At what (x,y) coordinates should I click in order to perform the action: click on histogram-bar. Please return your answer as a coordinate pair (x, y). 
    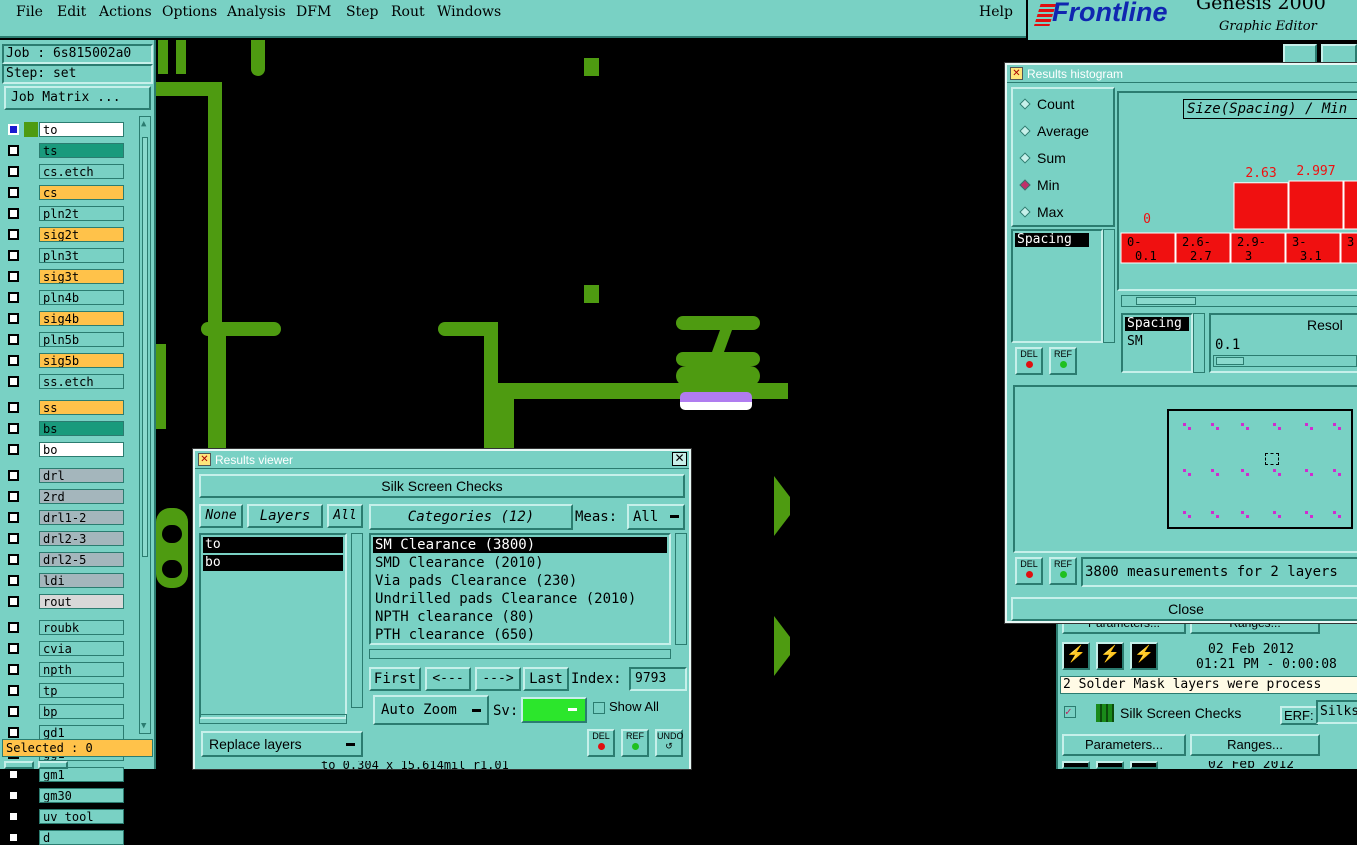
    Looking at the image, I should click on (1261, 206).